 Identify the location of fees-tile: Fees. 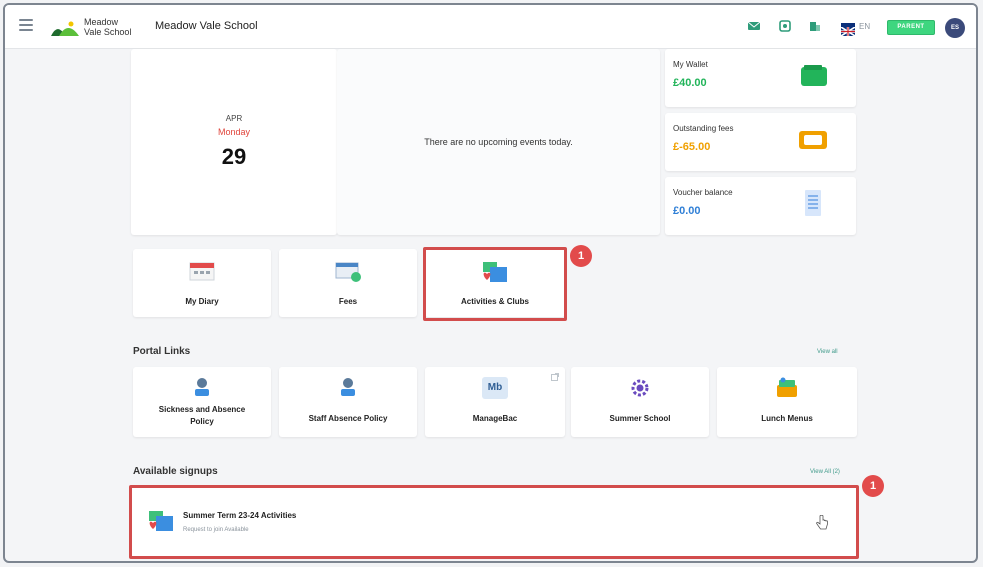
(348, 283).